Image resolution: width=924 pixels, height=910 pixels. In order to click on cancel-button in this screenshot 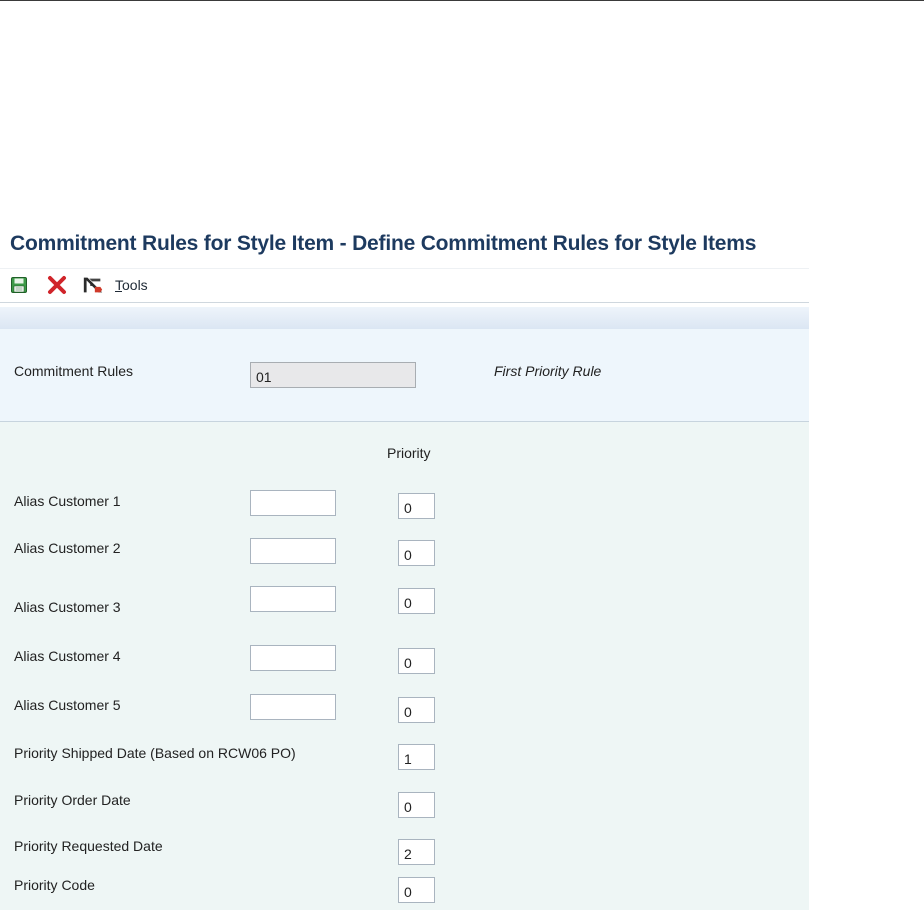, I will do `click(57, 285)`.